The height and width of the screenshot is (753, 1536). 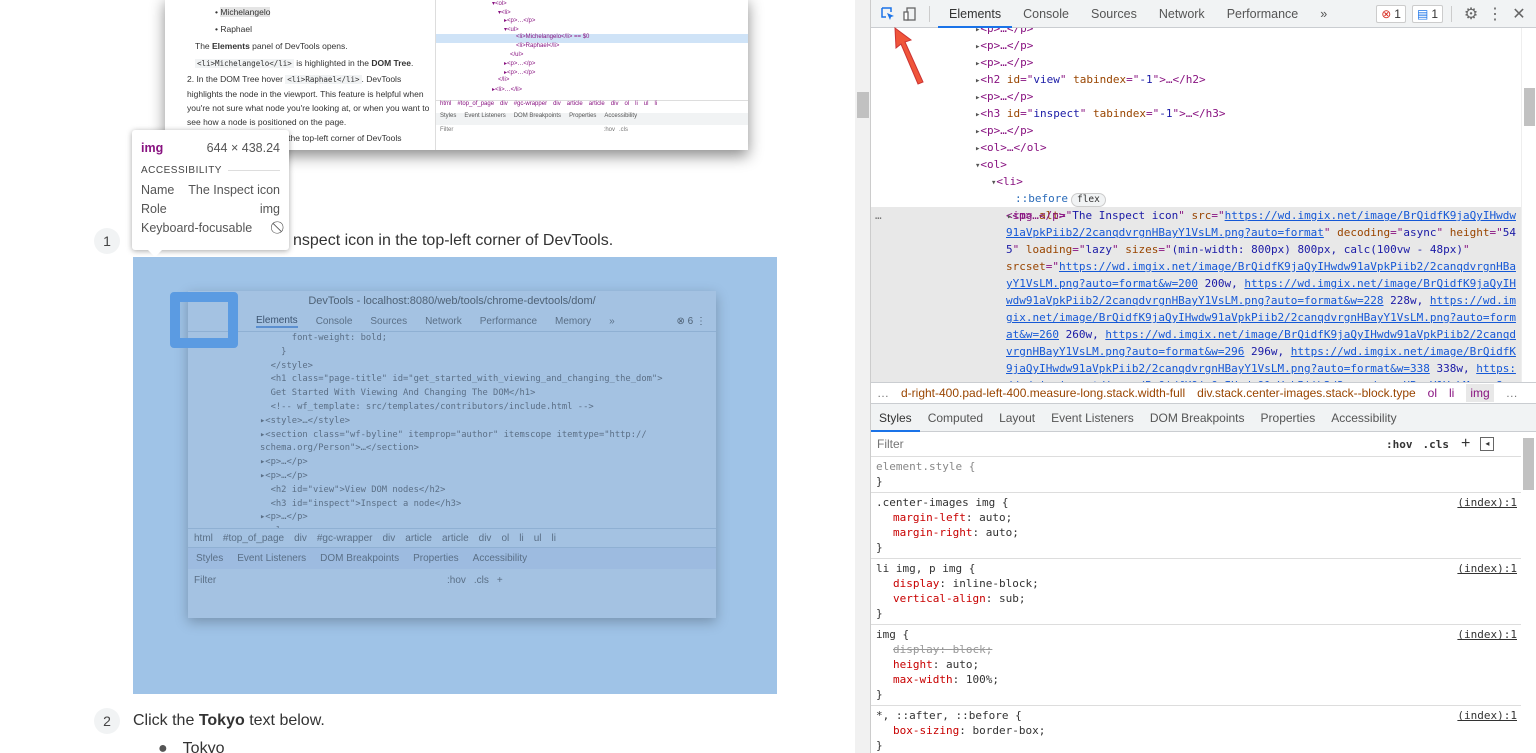 I want to click on toggle-sidebar-icon: ◂, so click(x=1487, y=444).